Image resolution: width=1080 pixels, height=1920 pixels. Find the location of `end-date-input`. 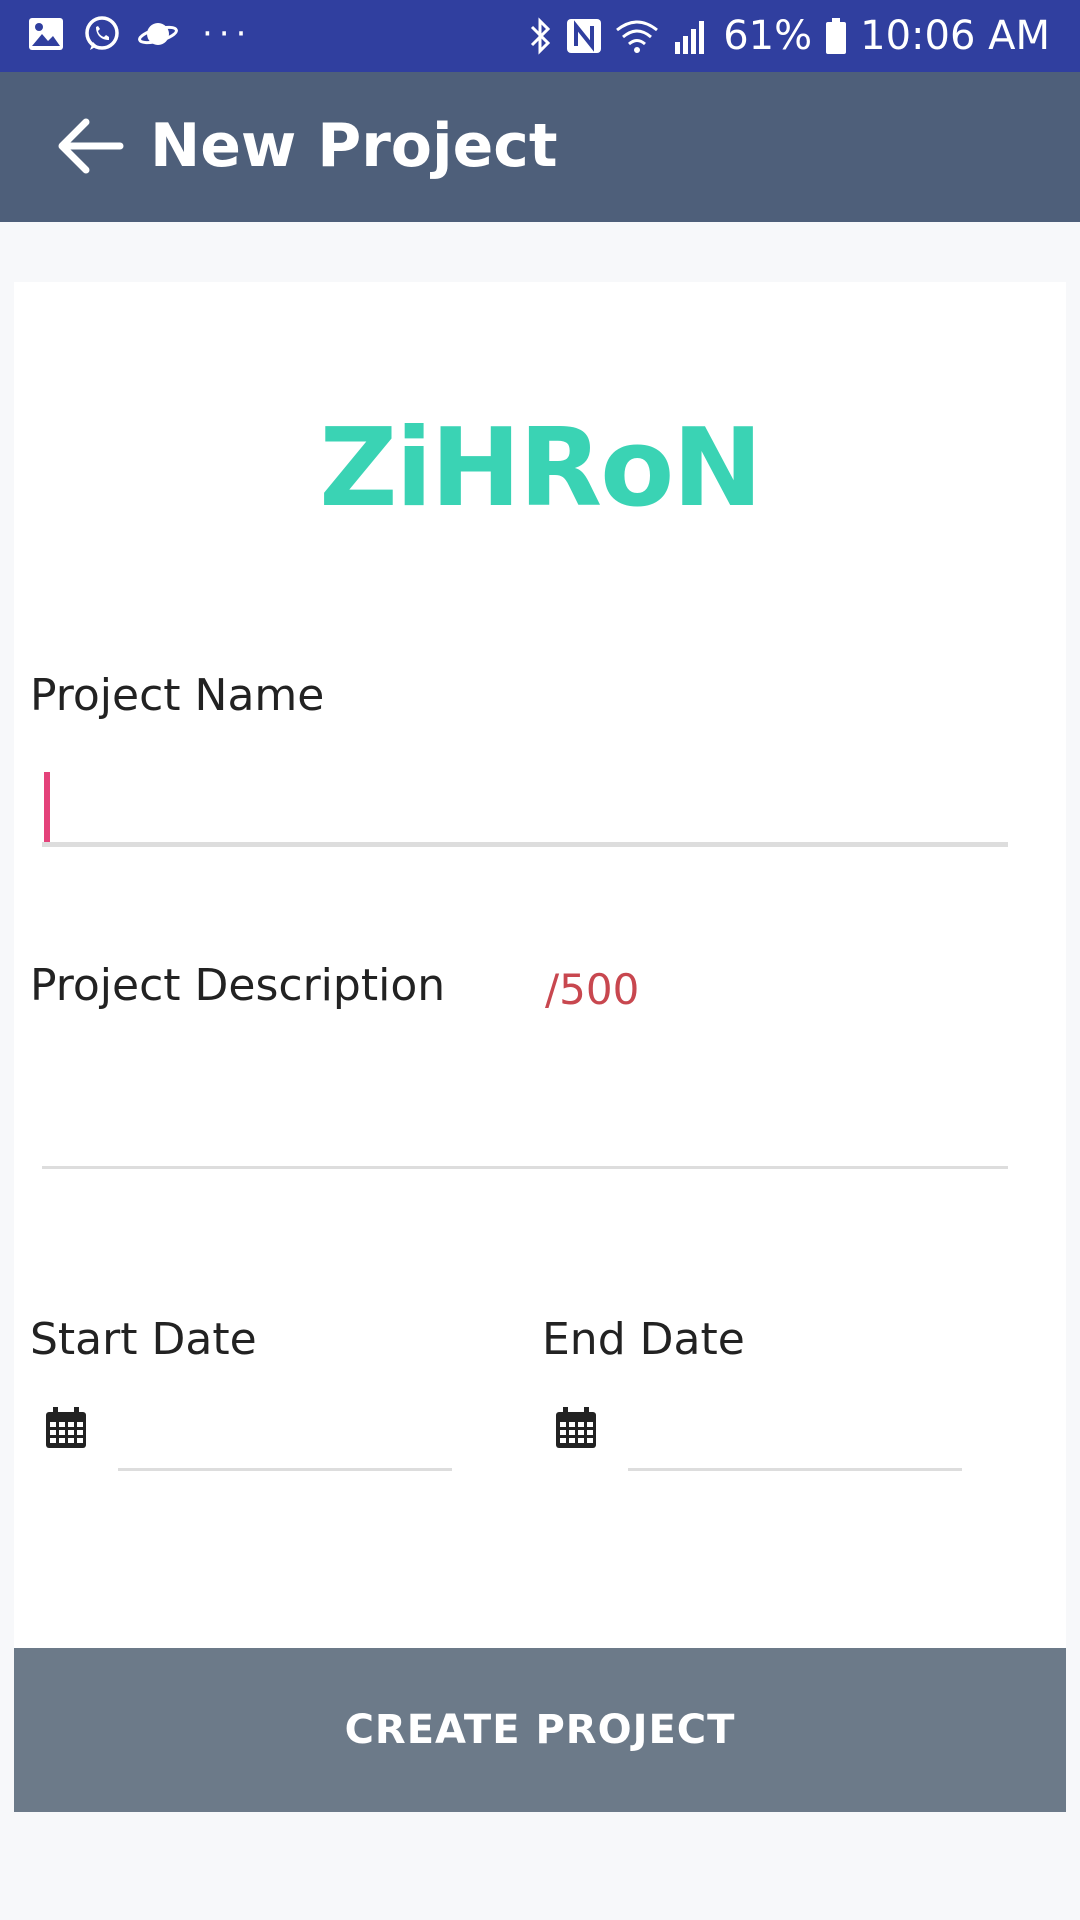

end-date-input is located at coordinates (795, 1432).